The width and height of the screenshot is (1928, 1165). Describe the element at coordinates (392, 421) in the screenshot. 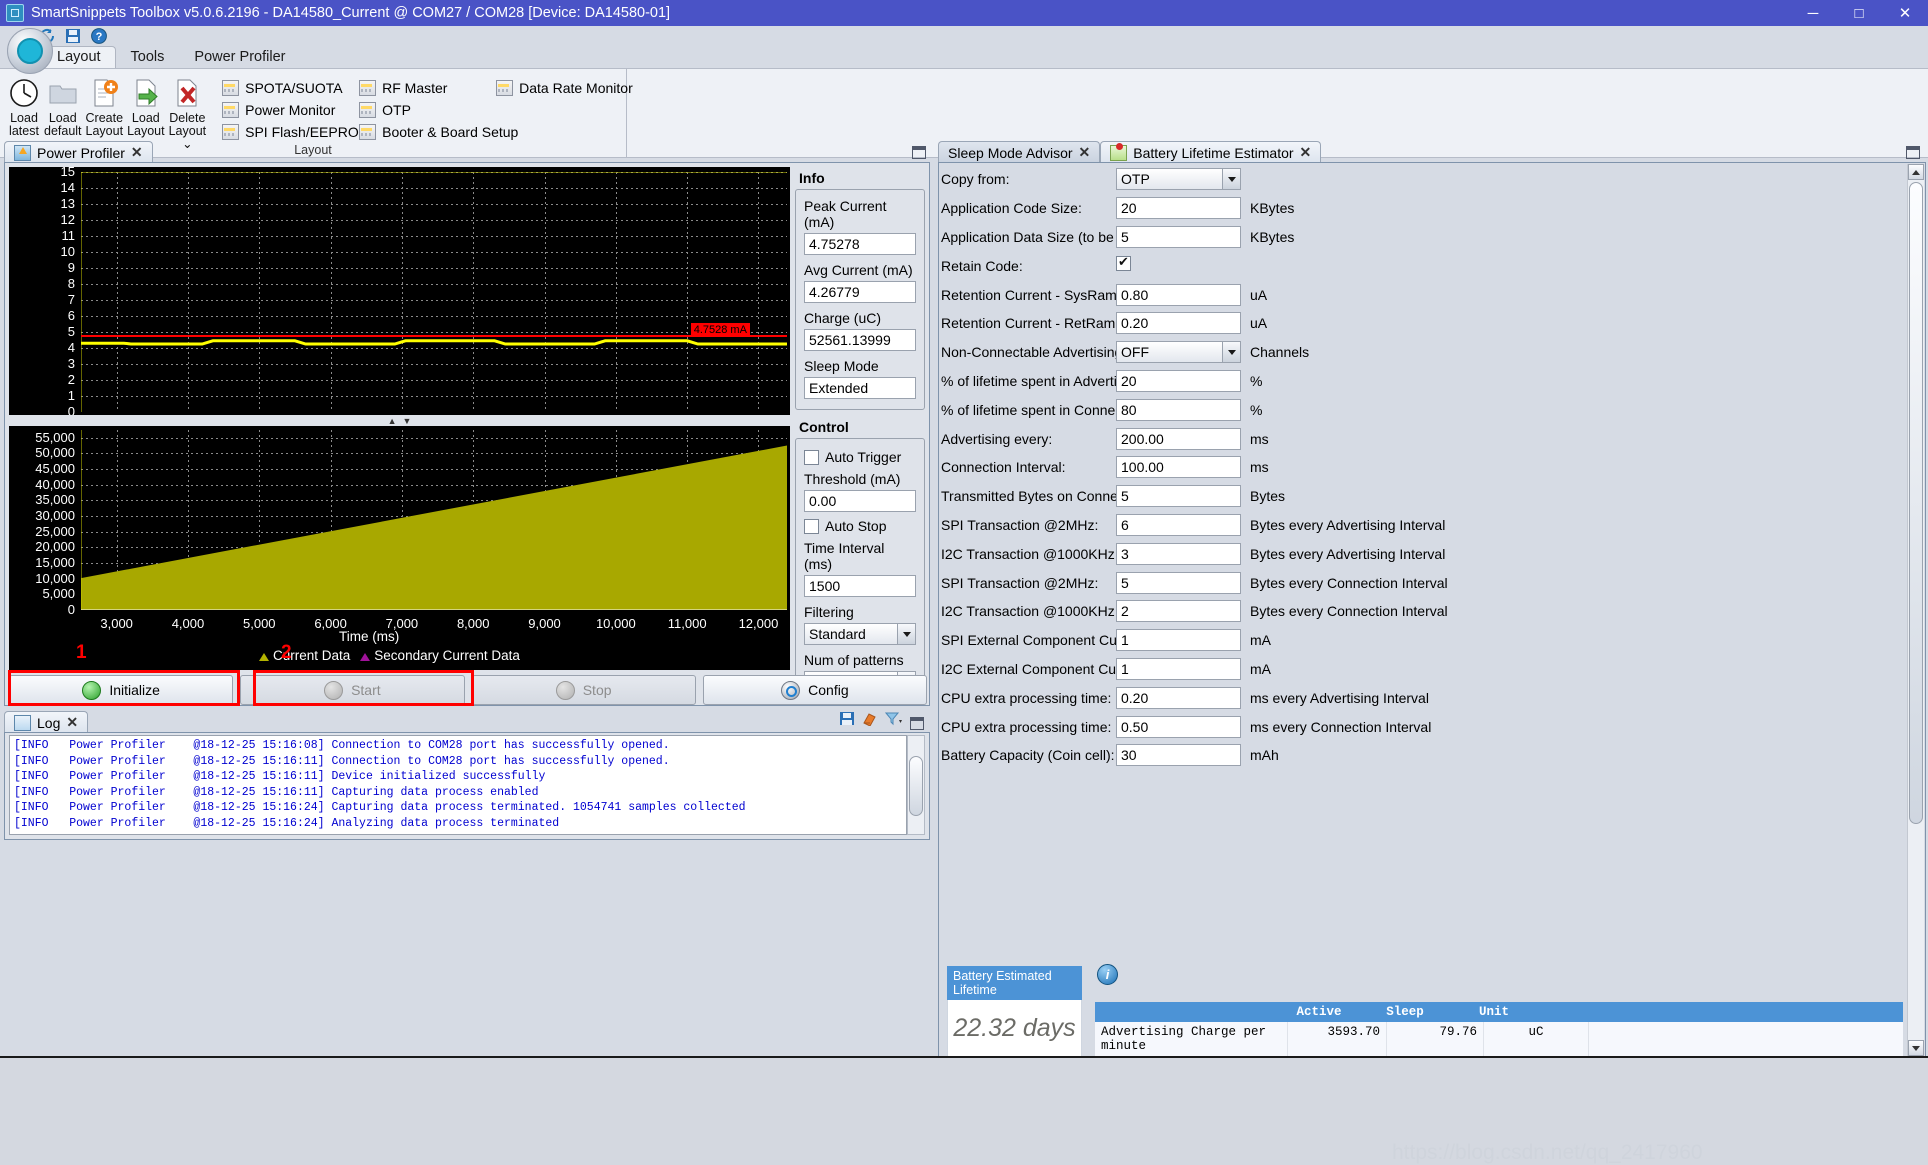

I see `splitter-up-icon: ▲` at that location.